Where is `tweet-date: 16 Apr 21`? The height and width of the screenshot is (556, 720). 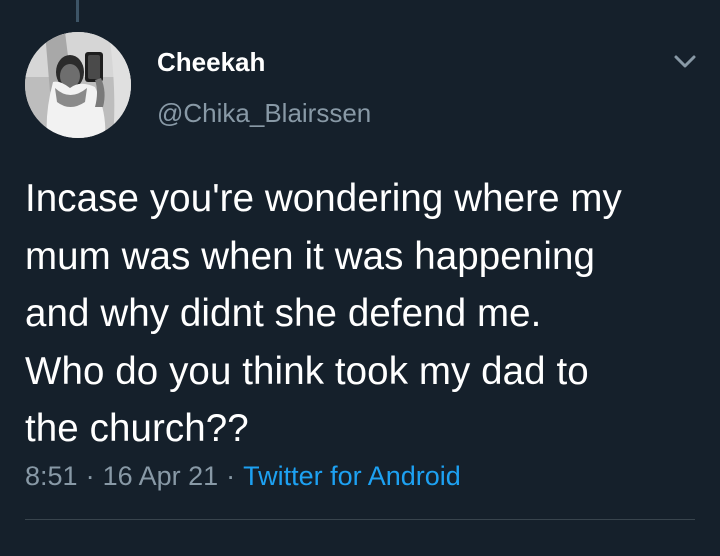 tweet-date: 16 Apr 21 is located at coordinates (161, 476).